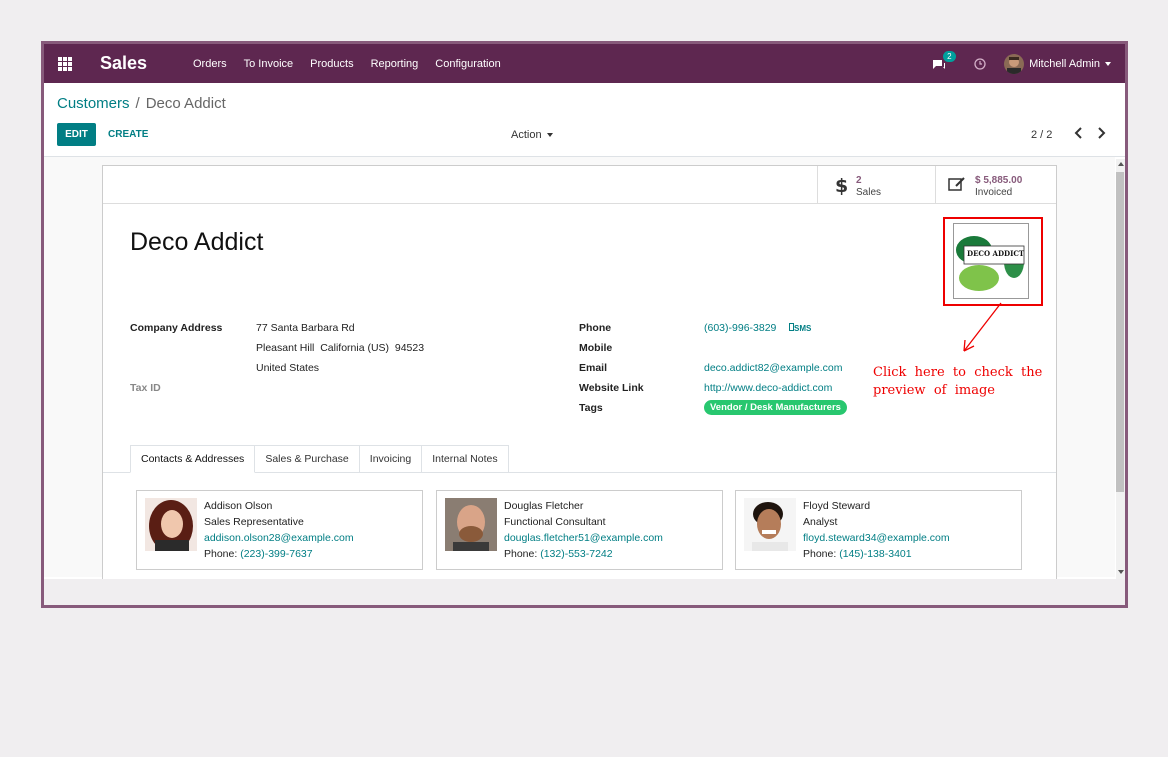  Describe the element at coordinates (1042, 135) in the screenshot. I see `pager-value: 2 / 2` at that location.